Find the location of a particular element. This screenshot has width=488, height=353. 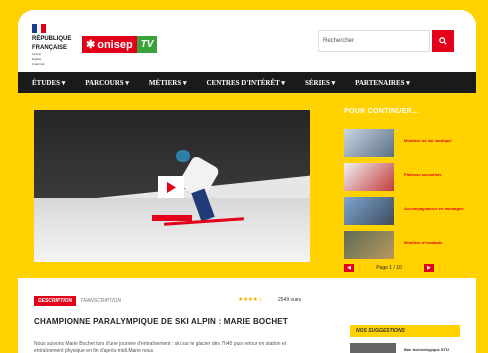

republique-line-2: FRANÇAISE is located at coordinates (50, 48).